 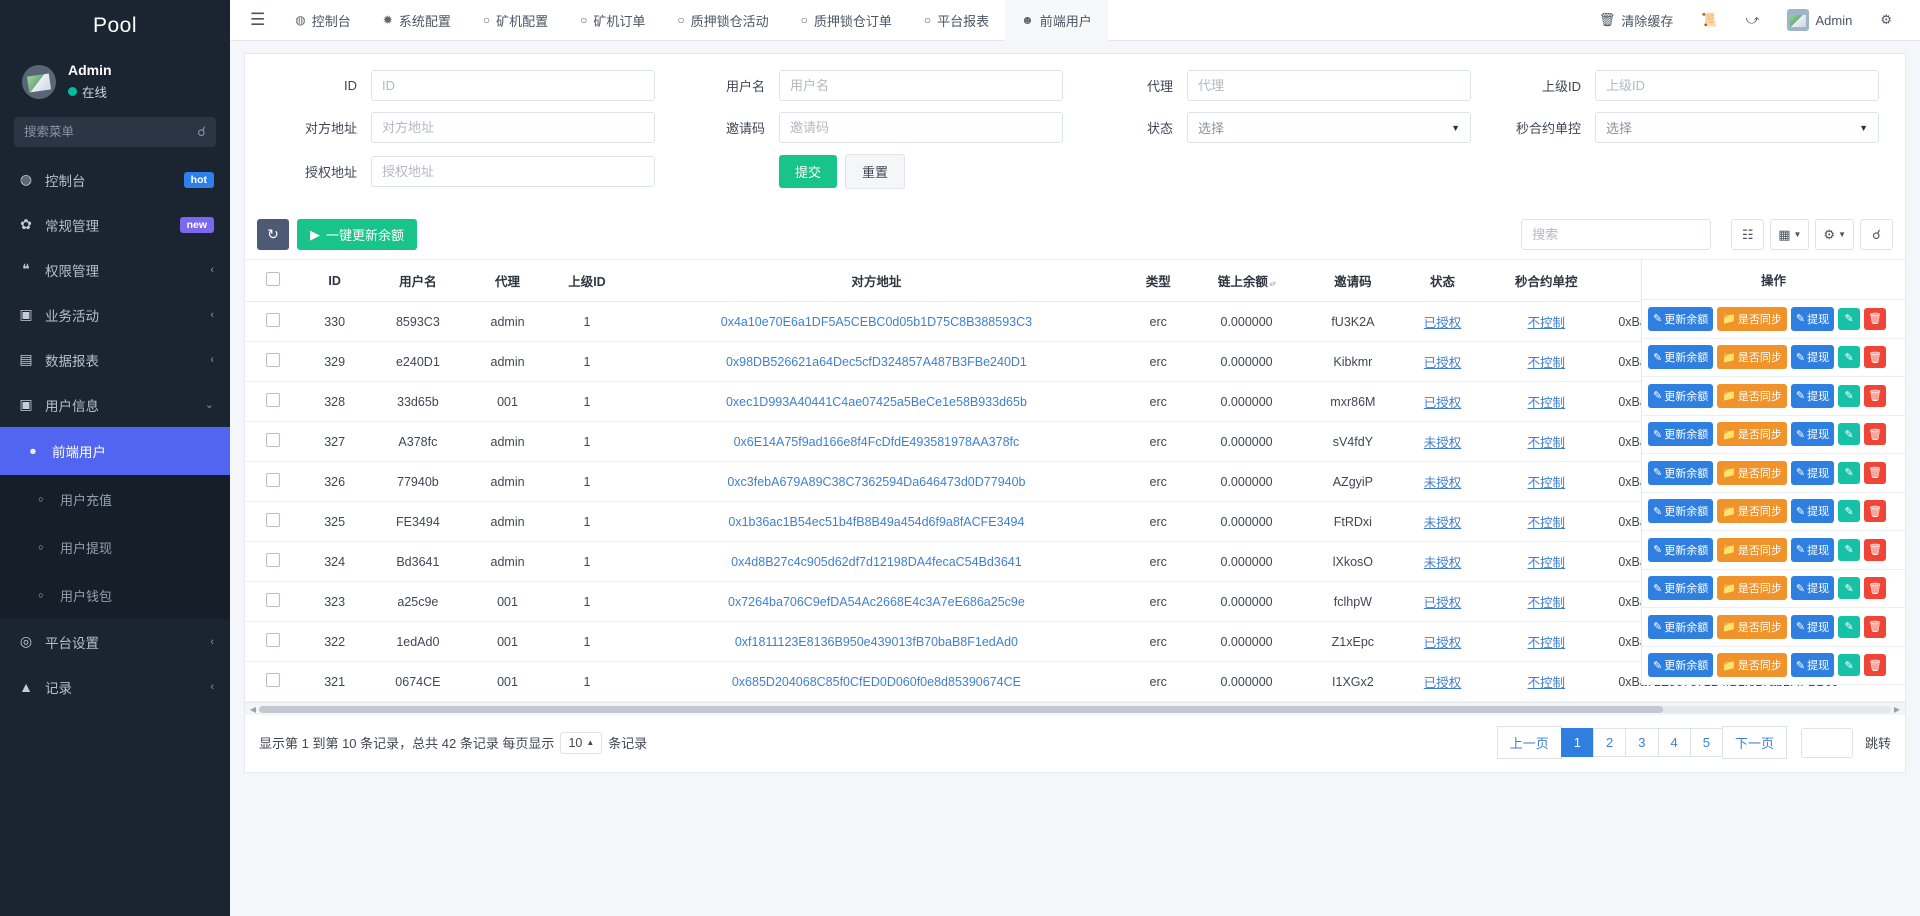 What do you see at coordinates (1737, 127) in the screenshot?
I see `contract-control-select: 选择 ▼` at bounding box center [1737, 127].